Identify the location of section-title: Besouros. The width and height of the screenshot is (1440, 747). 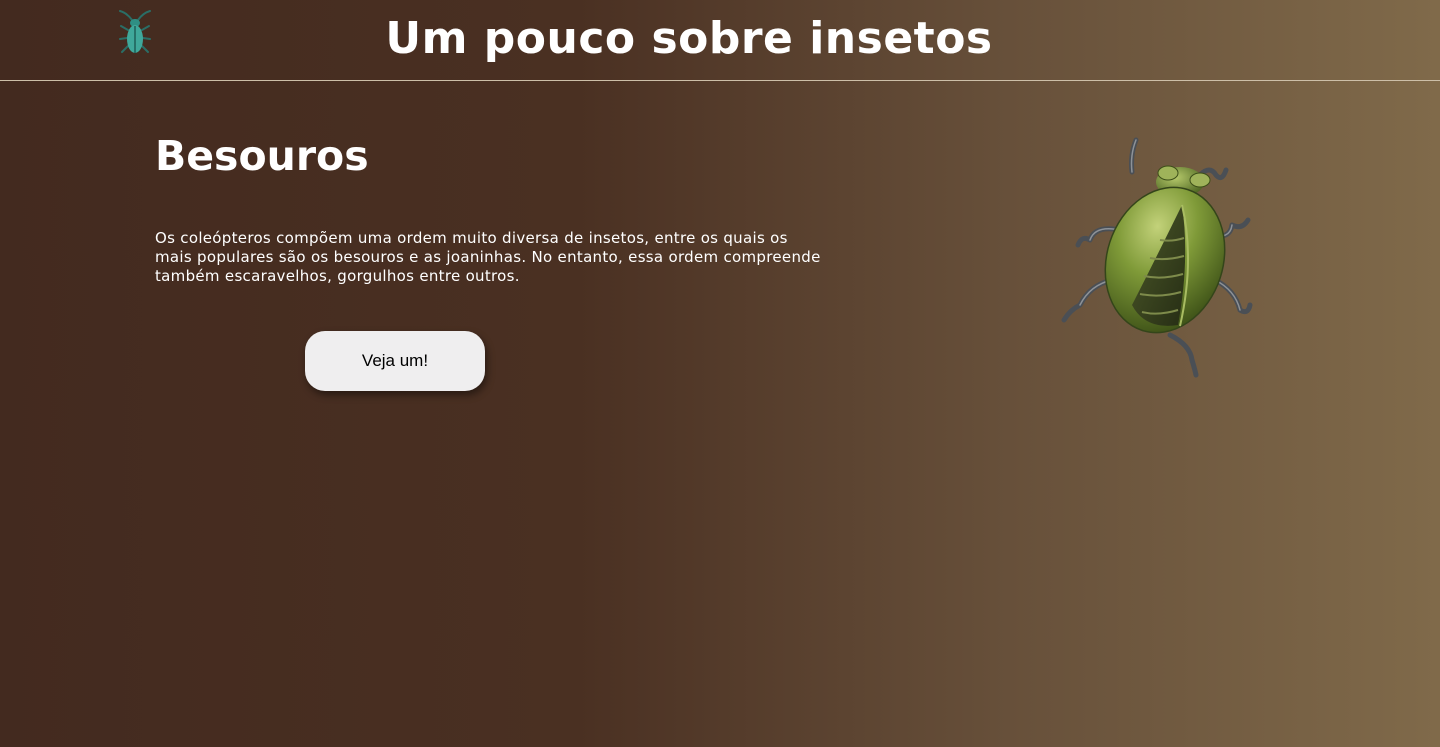
(262, 156).